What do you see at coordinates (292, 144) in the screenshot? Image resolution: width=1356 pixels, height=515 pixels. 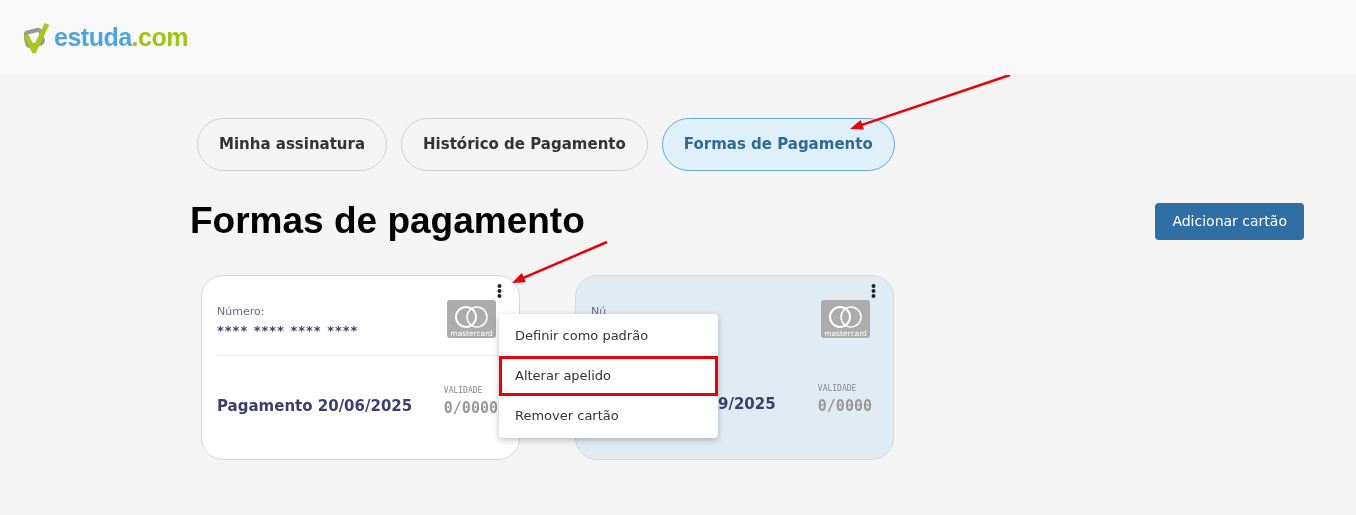 I see `tab: Minha assinatura` at bounding box center [292, 144].